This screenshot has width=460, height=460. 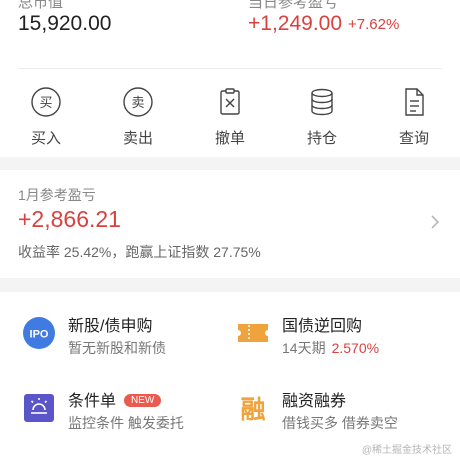 What do you see at coordinates (346, 337) in the screenshot?
I see `reverse-repo-entry: 国债逆回购 14天期 2.570%` at bounding box center [346, 337].